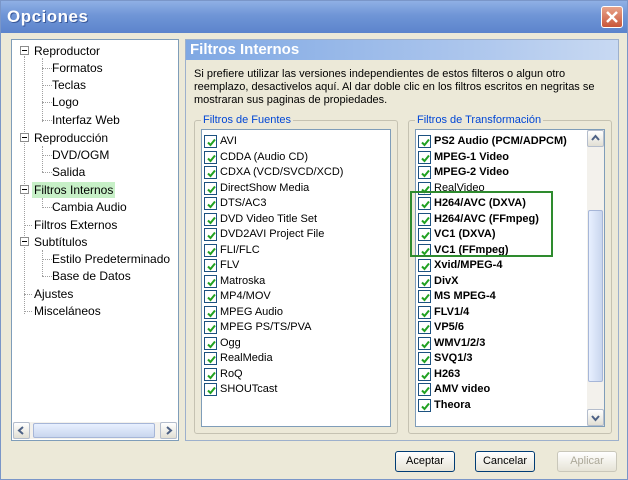  Describe the element at coordinates (75, 225) in the screenshot. I see `tree-item-filtros-externos: Filtros Externos` at that location.